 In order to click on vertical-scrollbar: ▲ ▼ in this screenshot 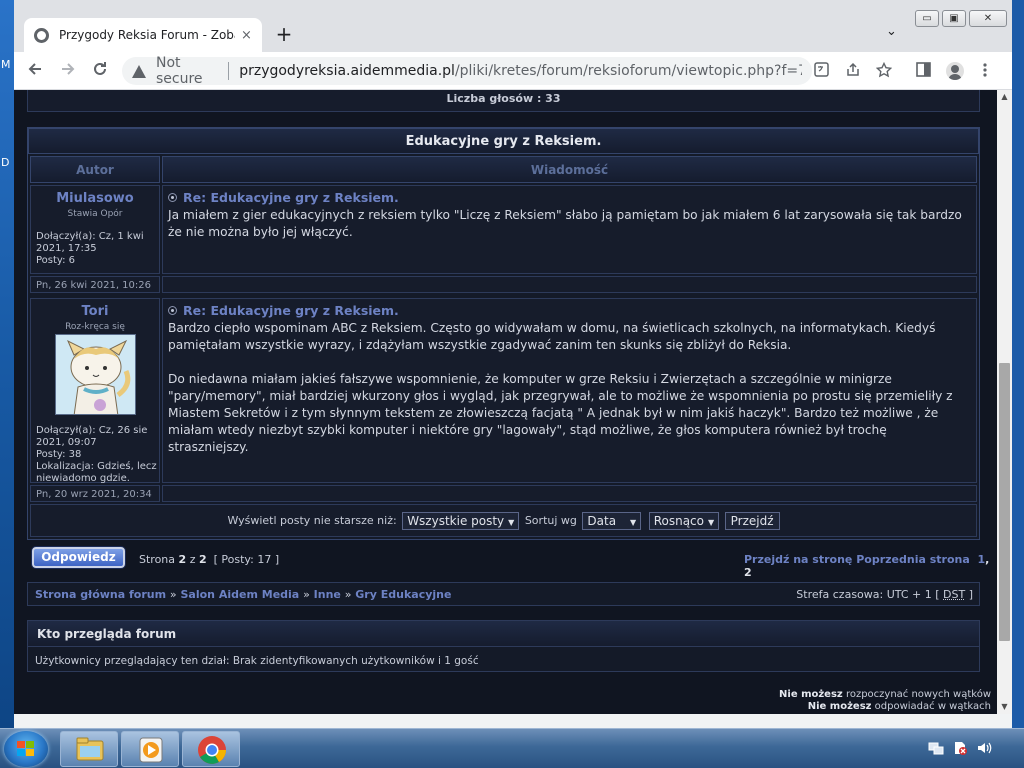, I will do `click(1004, 402)`.